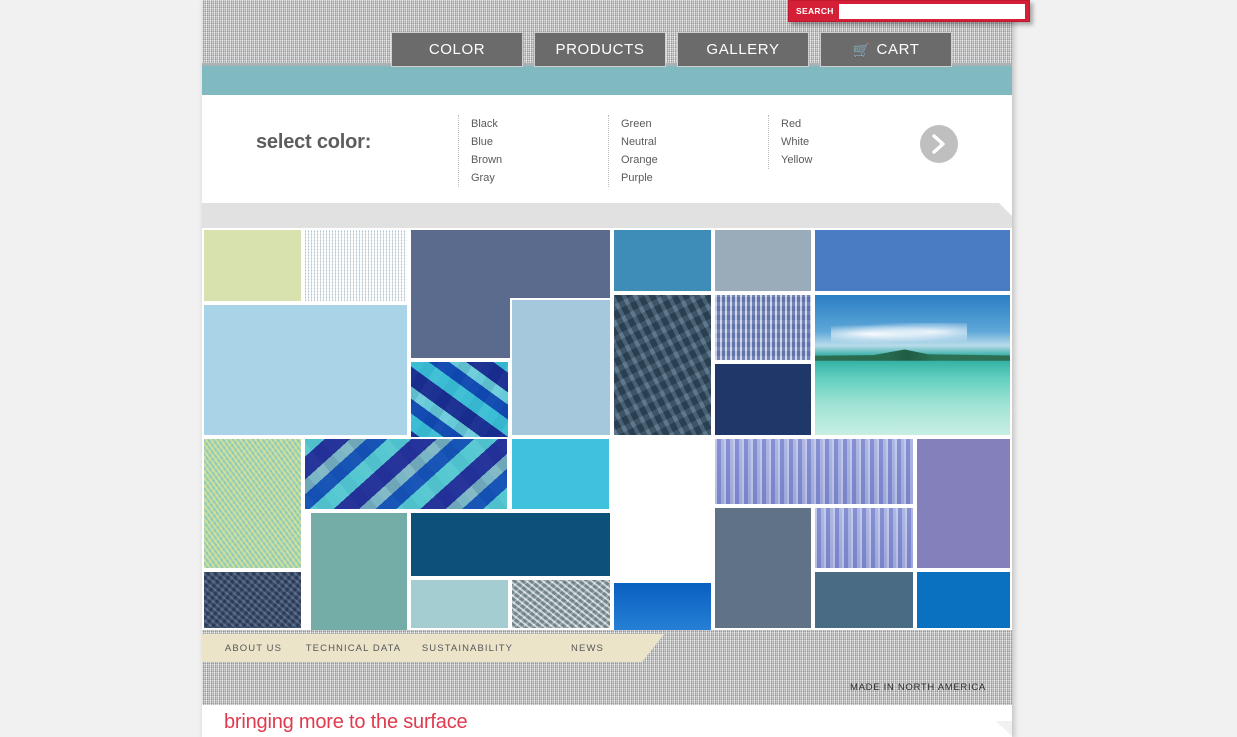 The height and width of the screenshot is (737, 1237). Describe the element at coordinates (912, 260) in the screenshot. I see `tile-denim` at that location.